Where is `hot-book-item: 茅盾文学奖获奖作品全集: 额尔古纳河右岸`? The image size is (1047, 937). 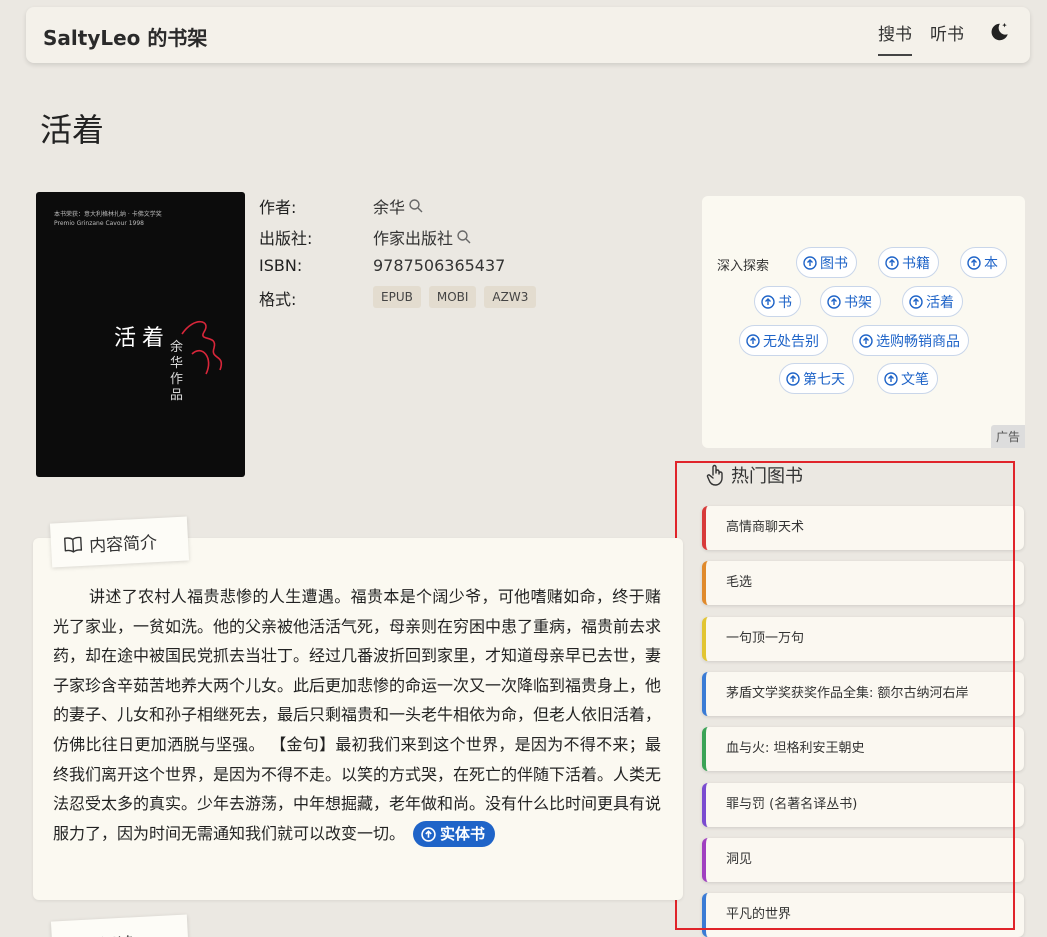 hot-book-item: 茅盾文学奖获奖作品全集: 额尔古纳河右岸 is located at coordinates (863, 694).